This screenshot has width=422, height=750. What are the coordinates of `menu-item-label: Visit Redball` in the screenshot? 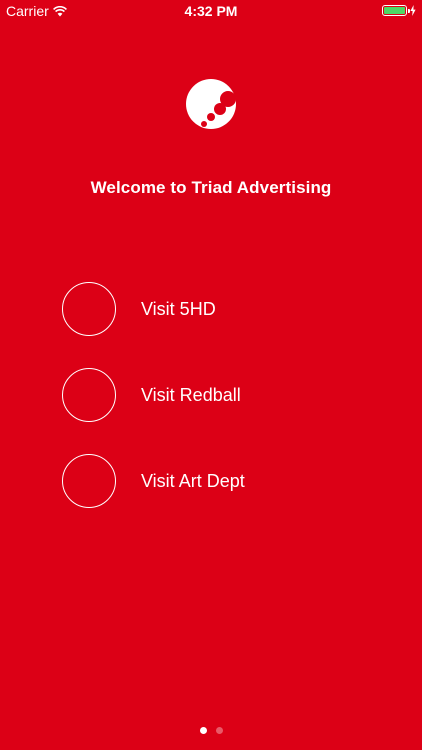 It's located at (191, 394).